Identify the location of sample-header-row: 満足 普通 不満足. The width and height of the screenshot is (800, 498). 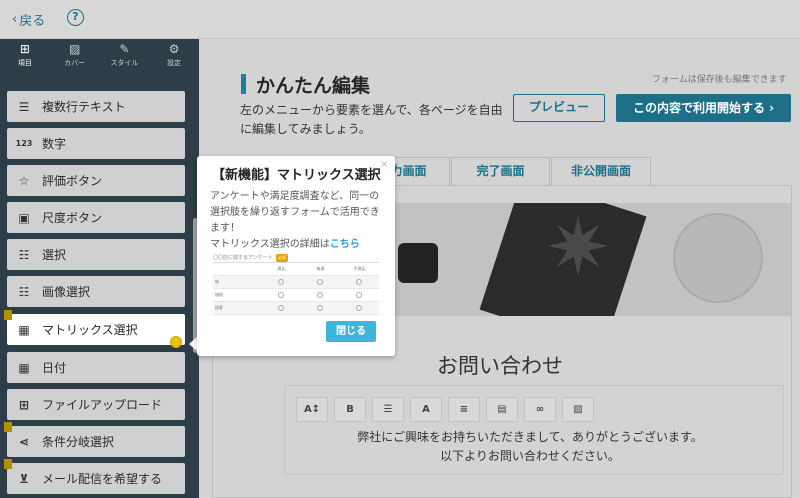
(296, 269).